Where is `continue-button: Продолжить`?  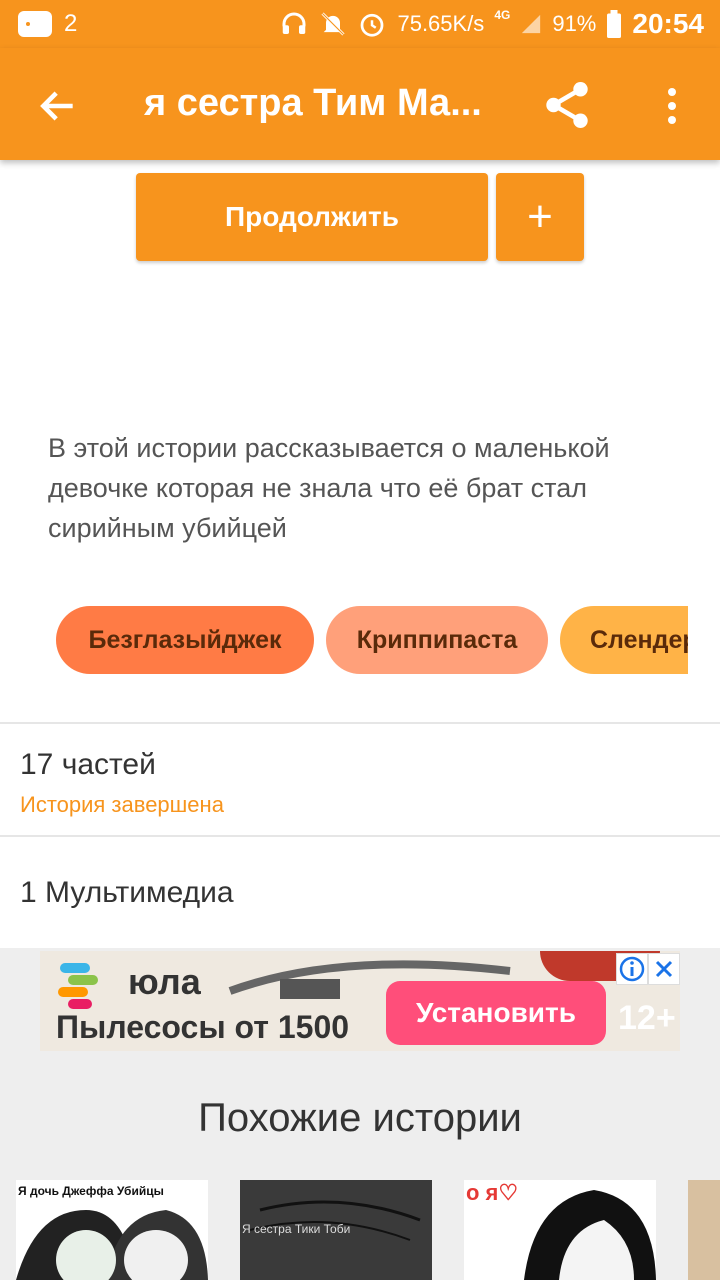 continue-button: Продолжить is located at coordinates (312, 217).